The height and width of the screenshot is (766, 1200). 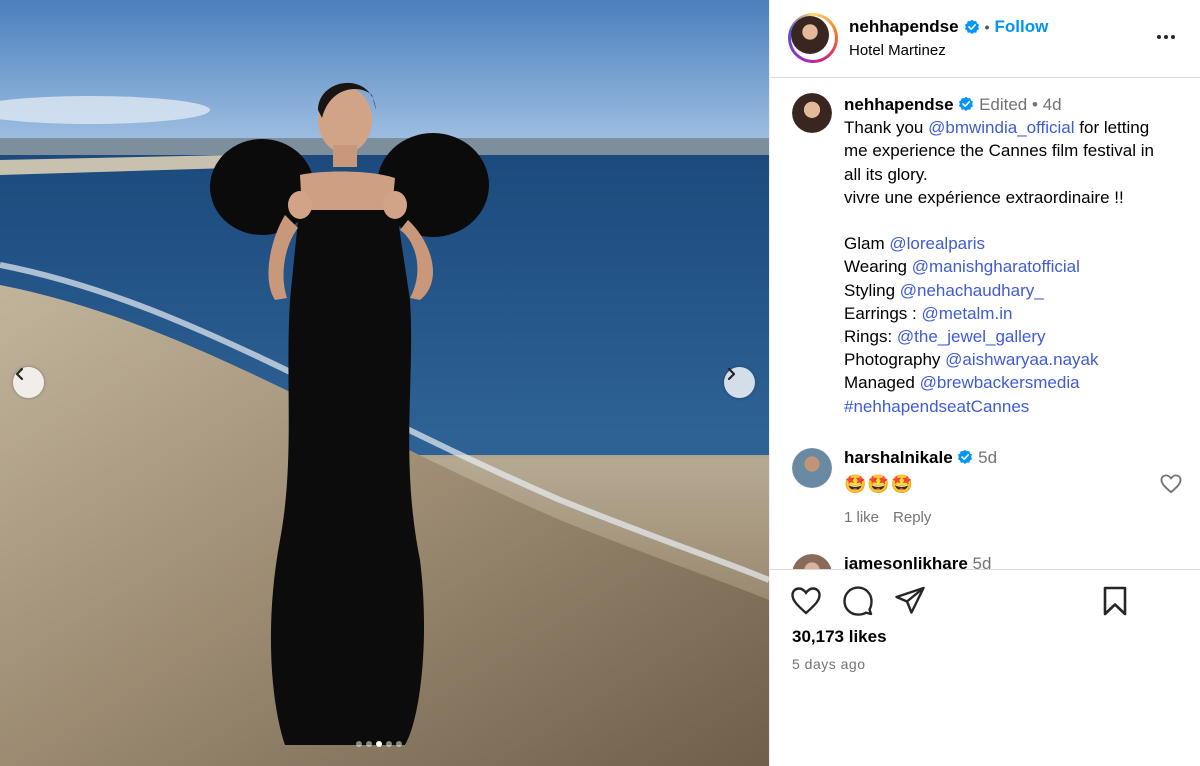 What do you see at coordinates (829, 664) in the screenshot?
I see `post-time-ago: 5 days ago` at bounding box center [829, 664].